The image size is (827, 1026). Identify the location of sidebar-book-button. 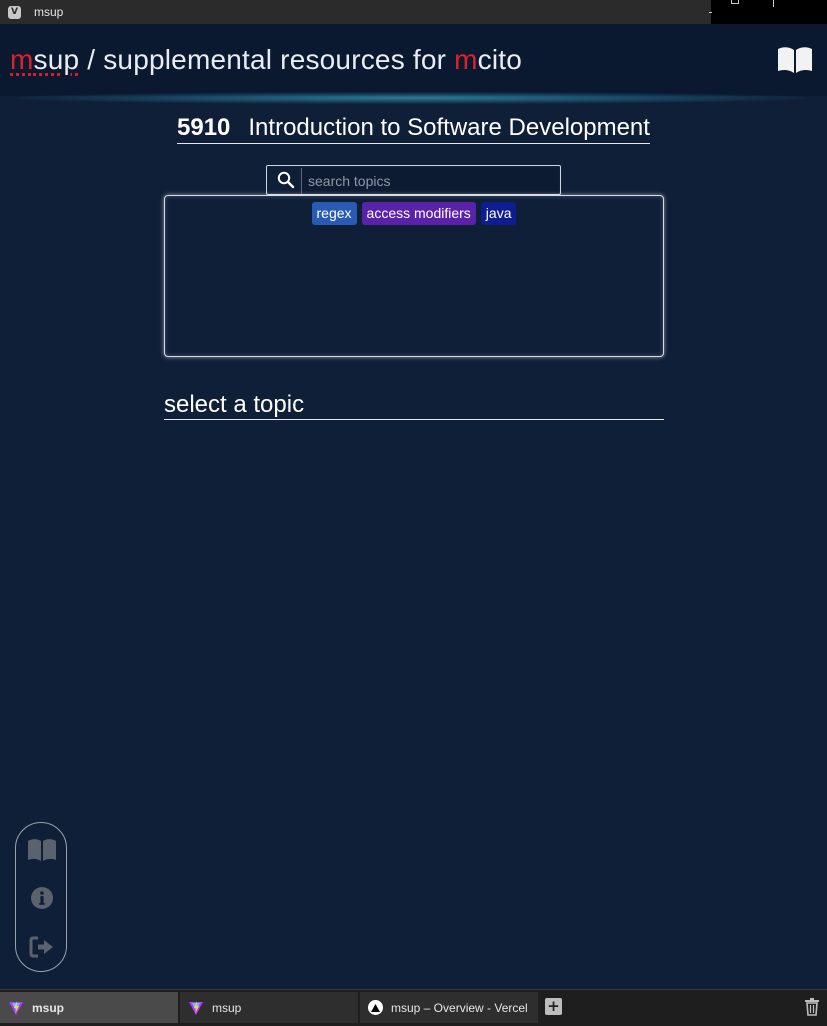
(42, 850).